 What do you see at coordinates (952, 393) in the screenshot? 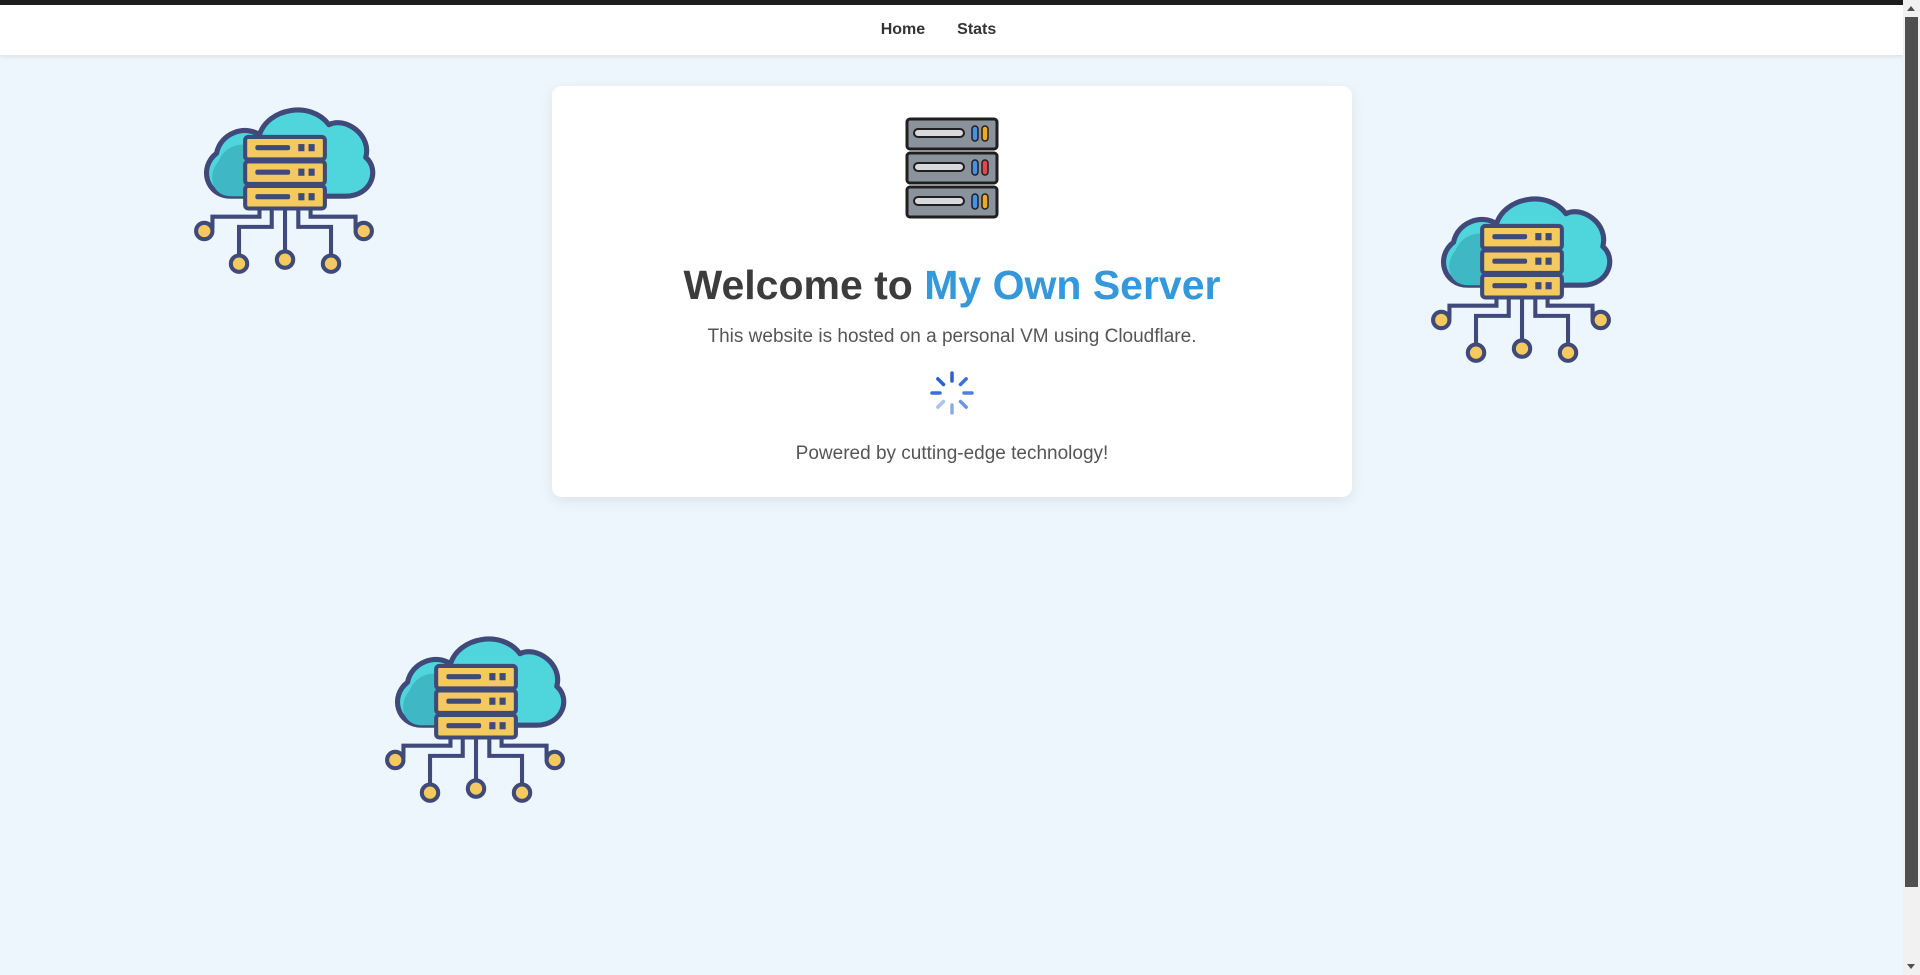
I see `loading-spinner-icon` at bounding box center [952, 393].